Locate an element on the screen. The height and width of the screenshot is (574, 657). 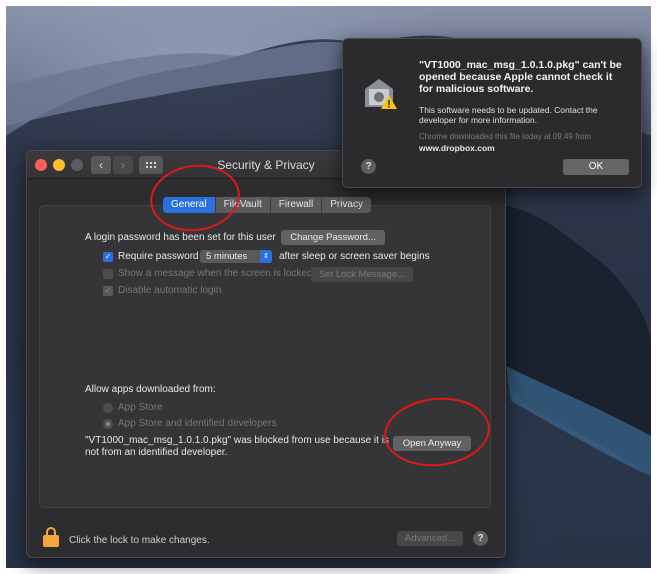
show-message-checkbox is located at coordinates (108, 274).